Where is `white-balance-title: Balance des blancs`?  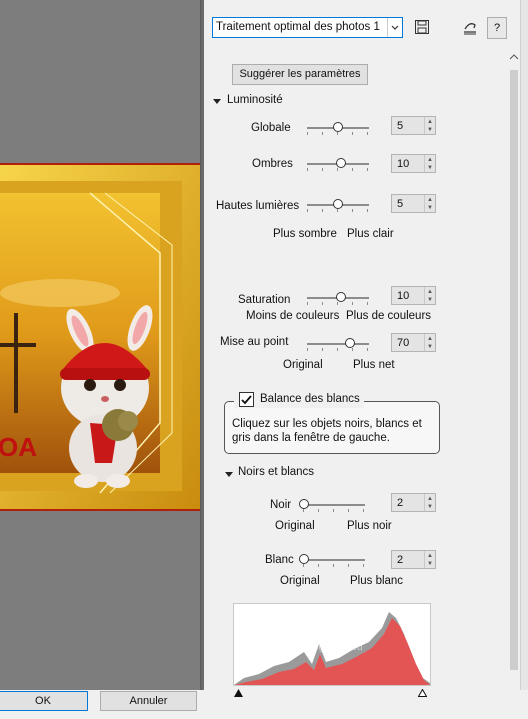 white-balance-title: Balance des blancs is located at coordinates (310, 399).